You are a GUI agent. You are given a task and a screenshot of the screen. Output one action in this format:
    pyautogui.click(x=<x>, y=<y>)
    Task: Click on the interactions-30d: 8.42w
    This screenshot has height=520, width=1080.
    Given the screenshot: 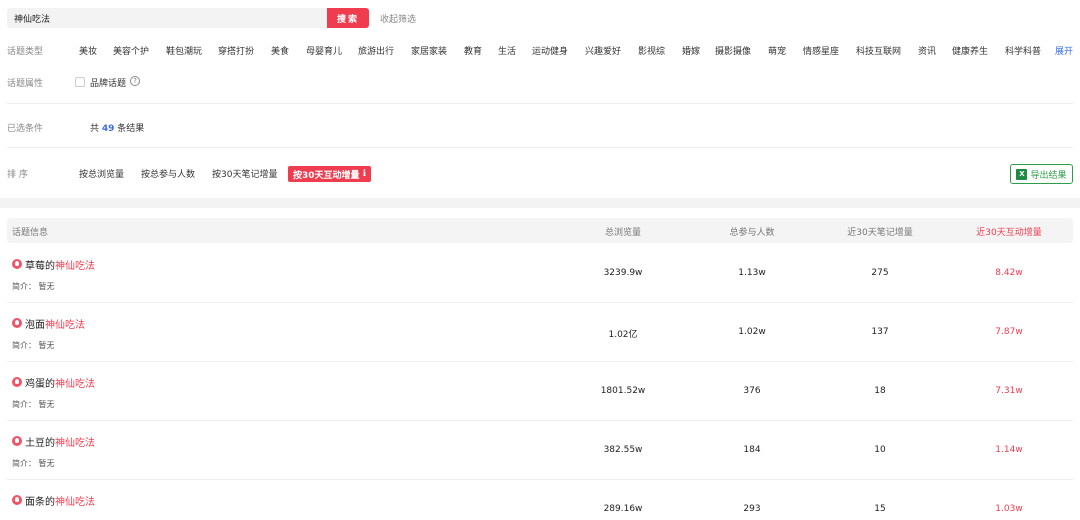 What is the action you would take?
    pyautogui.click(x=1009, y=273)
    